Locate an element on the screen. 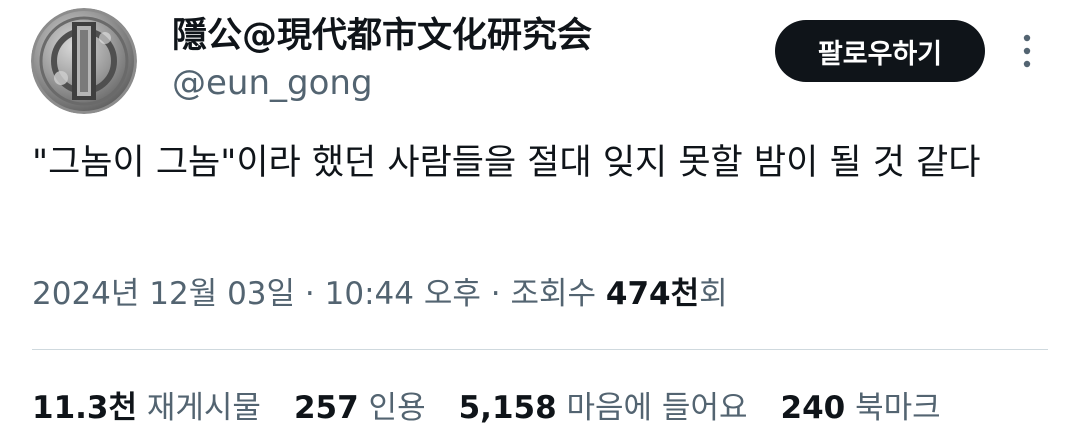  tweet-stats: 11.3천 재게시물 257 인용 5,158 마음에 들어요 240 북마크 is located at coordinates (503, 408).